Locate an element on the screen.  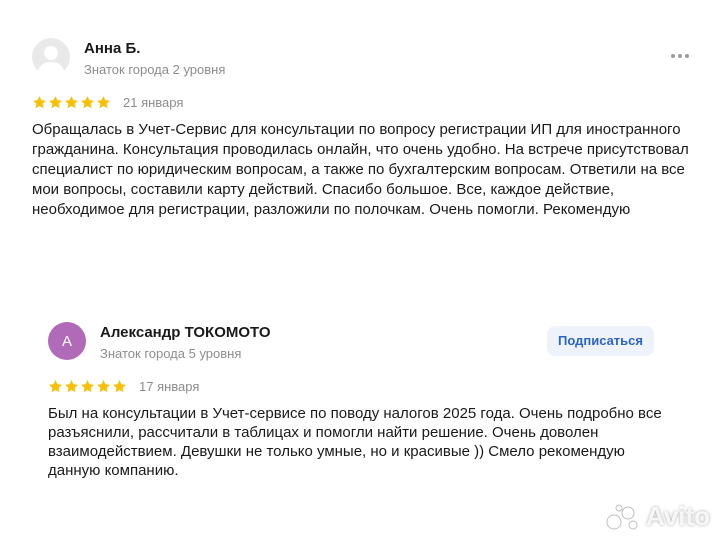
subscribe-button: Подписаться is located at coordinates (600, 341).